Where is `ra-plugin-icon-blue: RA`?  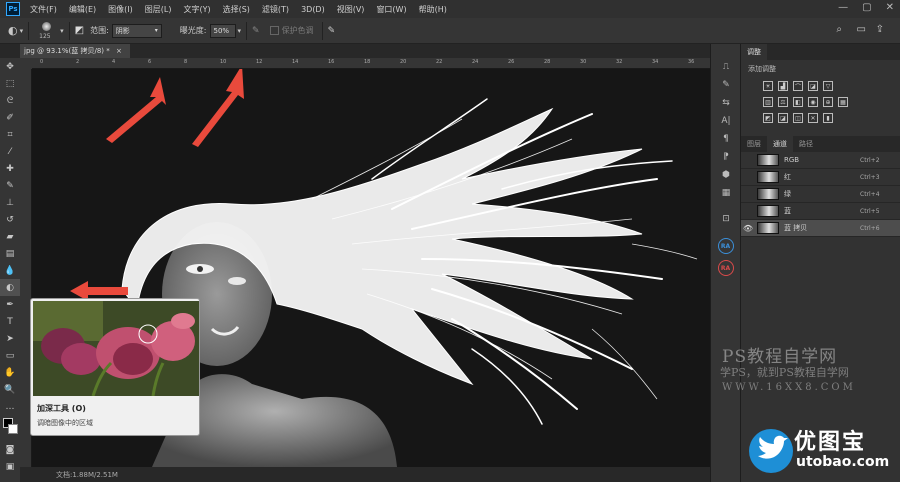 ra-plugin-icon-blue: RA is located at coordinates (725, 246).